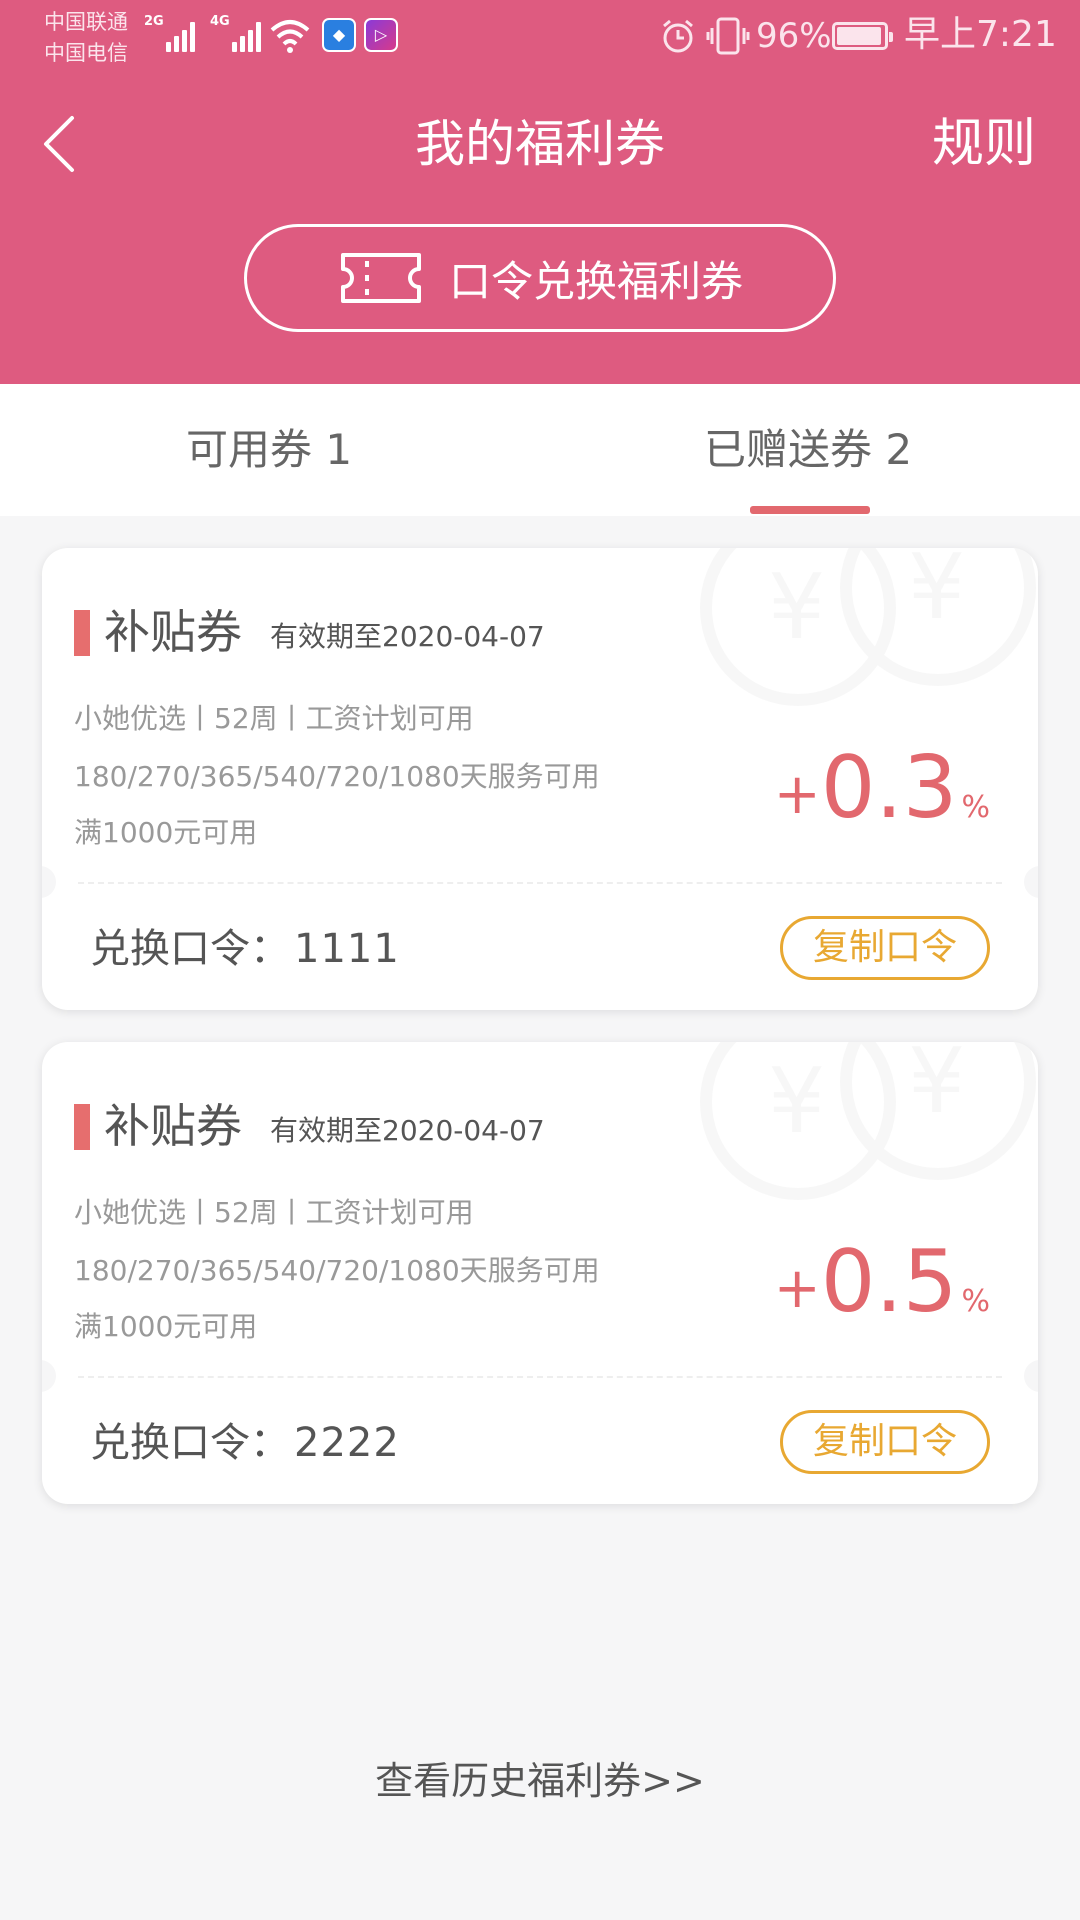 Image resolution: width=1080 pixels, height=1920 pixels. Describe the element at coordinates (347, 1443) in the screenshot. I see `code-value: 2222` at that location.